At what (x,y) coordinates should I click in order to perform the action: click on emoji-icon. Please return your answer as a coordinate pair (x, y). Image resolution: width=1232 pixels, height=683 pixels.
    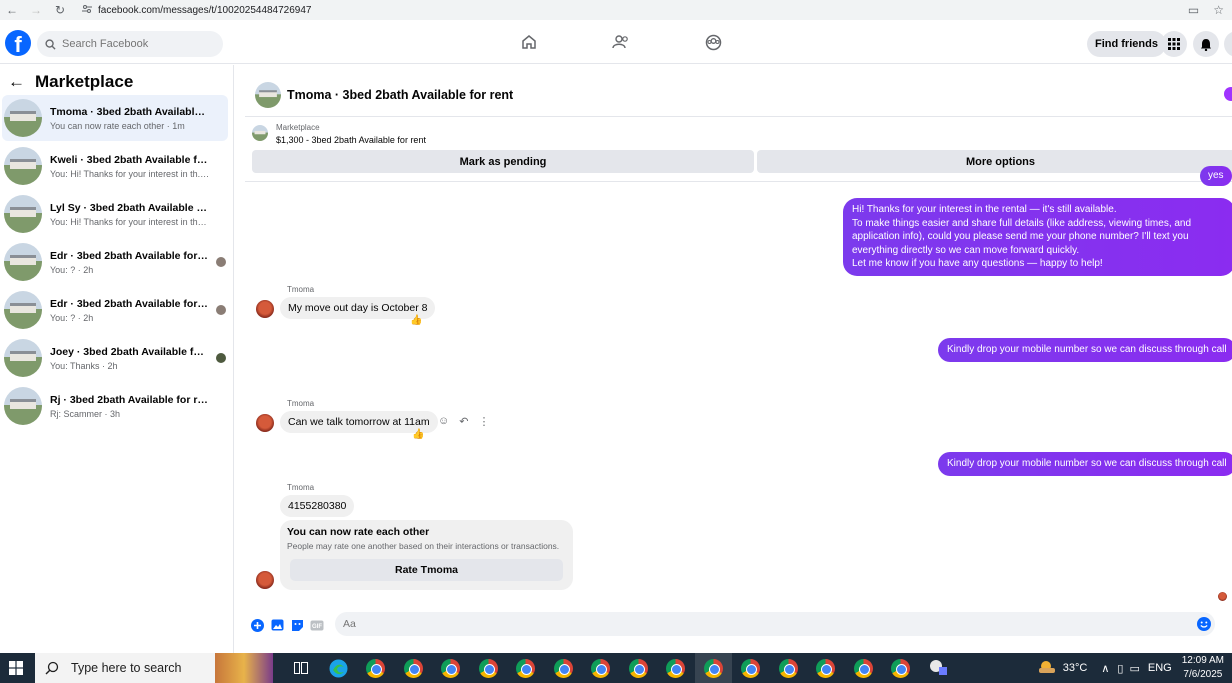
    Looking at the image, I should click on (1204, 625).